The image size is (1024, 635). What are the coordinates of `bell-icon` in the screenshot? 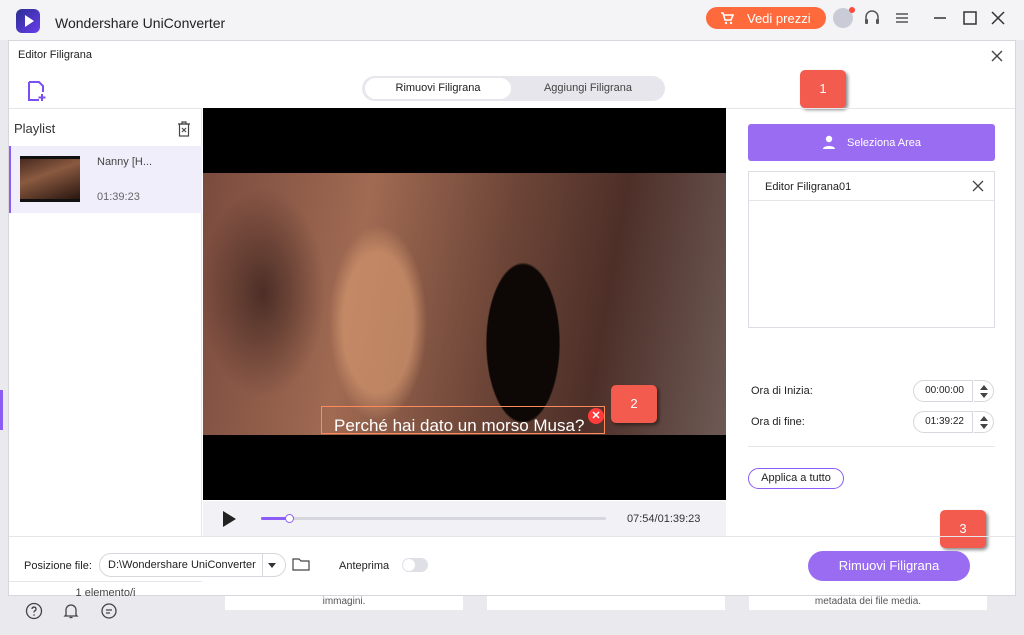 It's located at (71, 611).